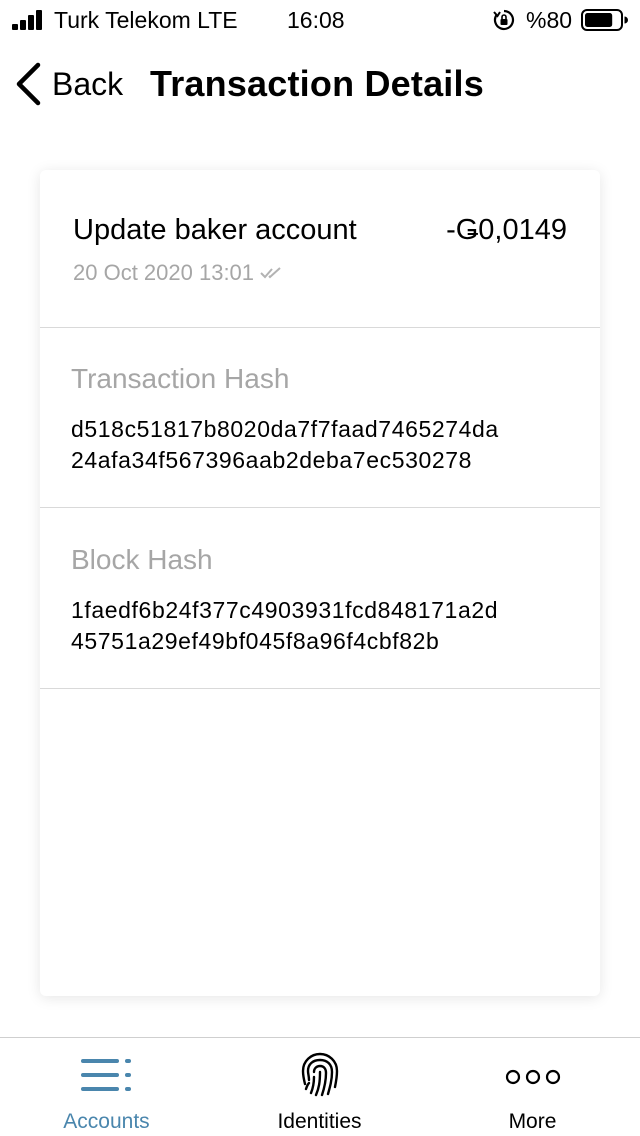 The height and width of the screenshot is (1136, 640). I want to click on block-hash-label: Block Hash, so click(142, 559).